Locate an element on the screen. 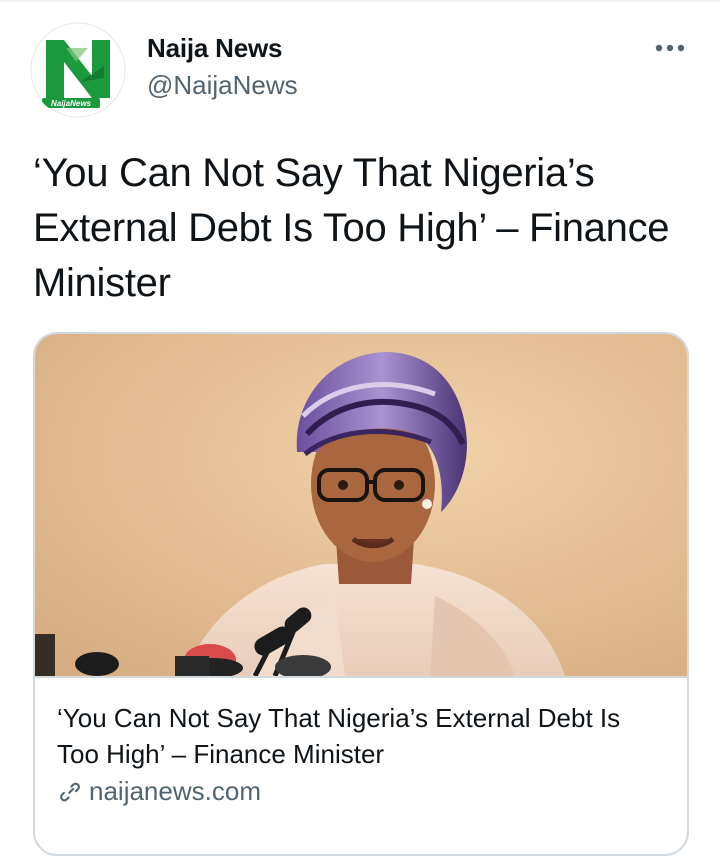  user-handle: @NaijaNews is located at coordinates (222, 85).